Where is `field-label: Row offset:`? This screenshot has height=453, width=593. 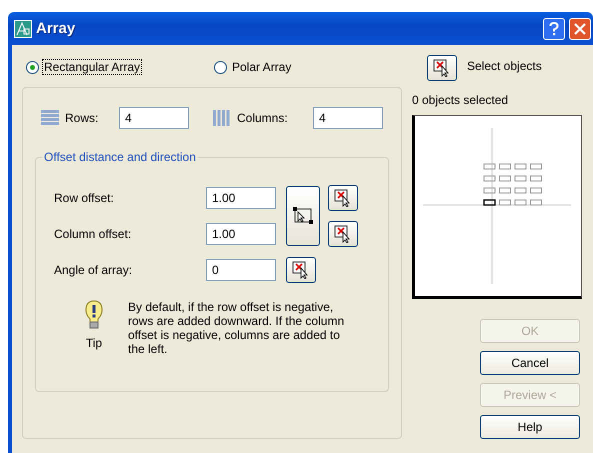 field-label: Row offset: is located at coordinates (84, 198).